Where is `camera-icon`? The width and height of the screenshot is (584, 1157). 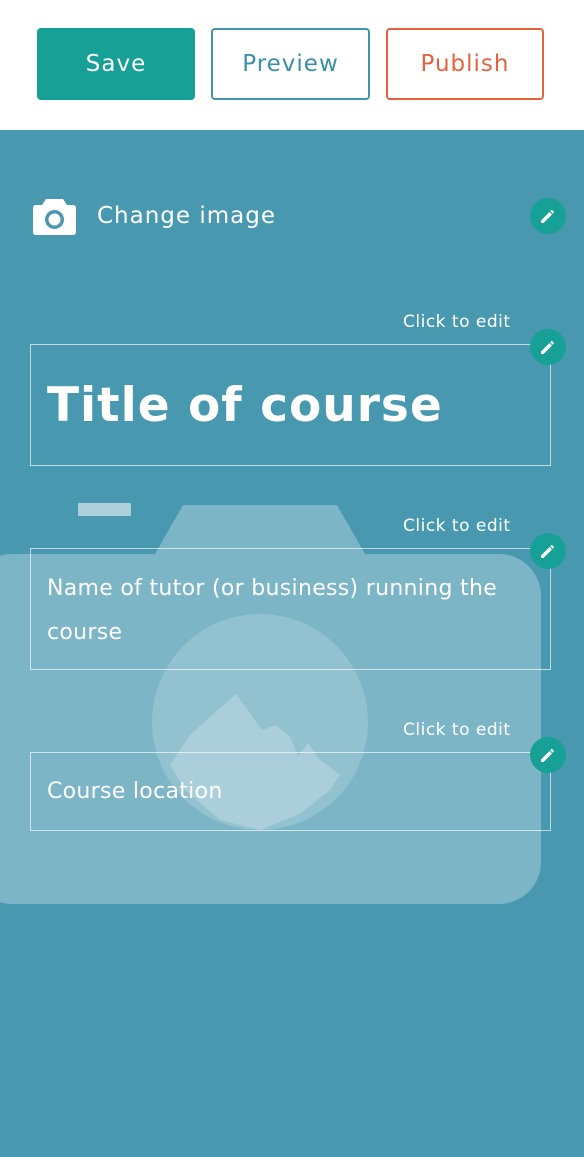 camera-icon is located at coordinates (54, 216).